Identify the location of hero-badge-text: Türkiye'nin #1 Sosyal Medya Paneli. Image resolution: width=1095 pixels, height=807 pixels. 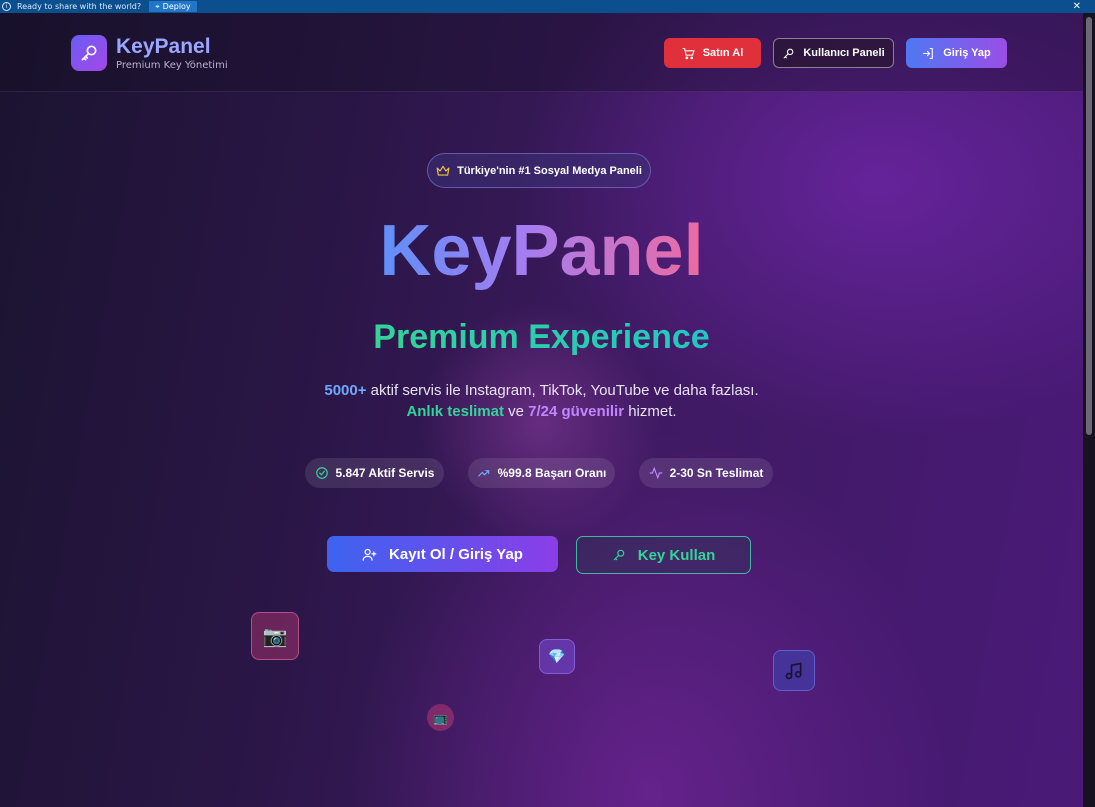
(549, 170).